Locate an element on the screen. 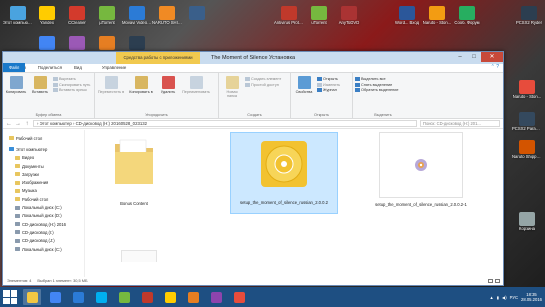 Image resolution: width=545 pixels, height=307 pixels. history-button: Журнал is located at coordinates (328, 90).